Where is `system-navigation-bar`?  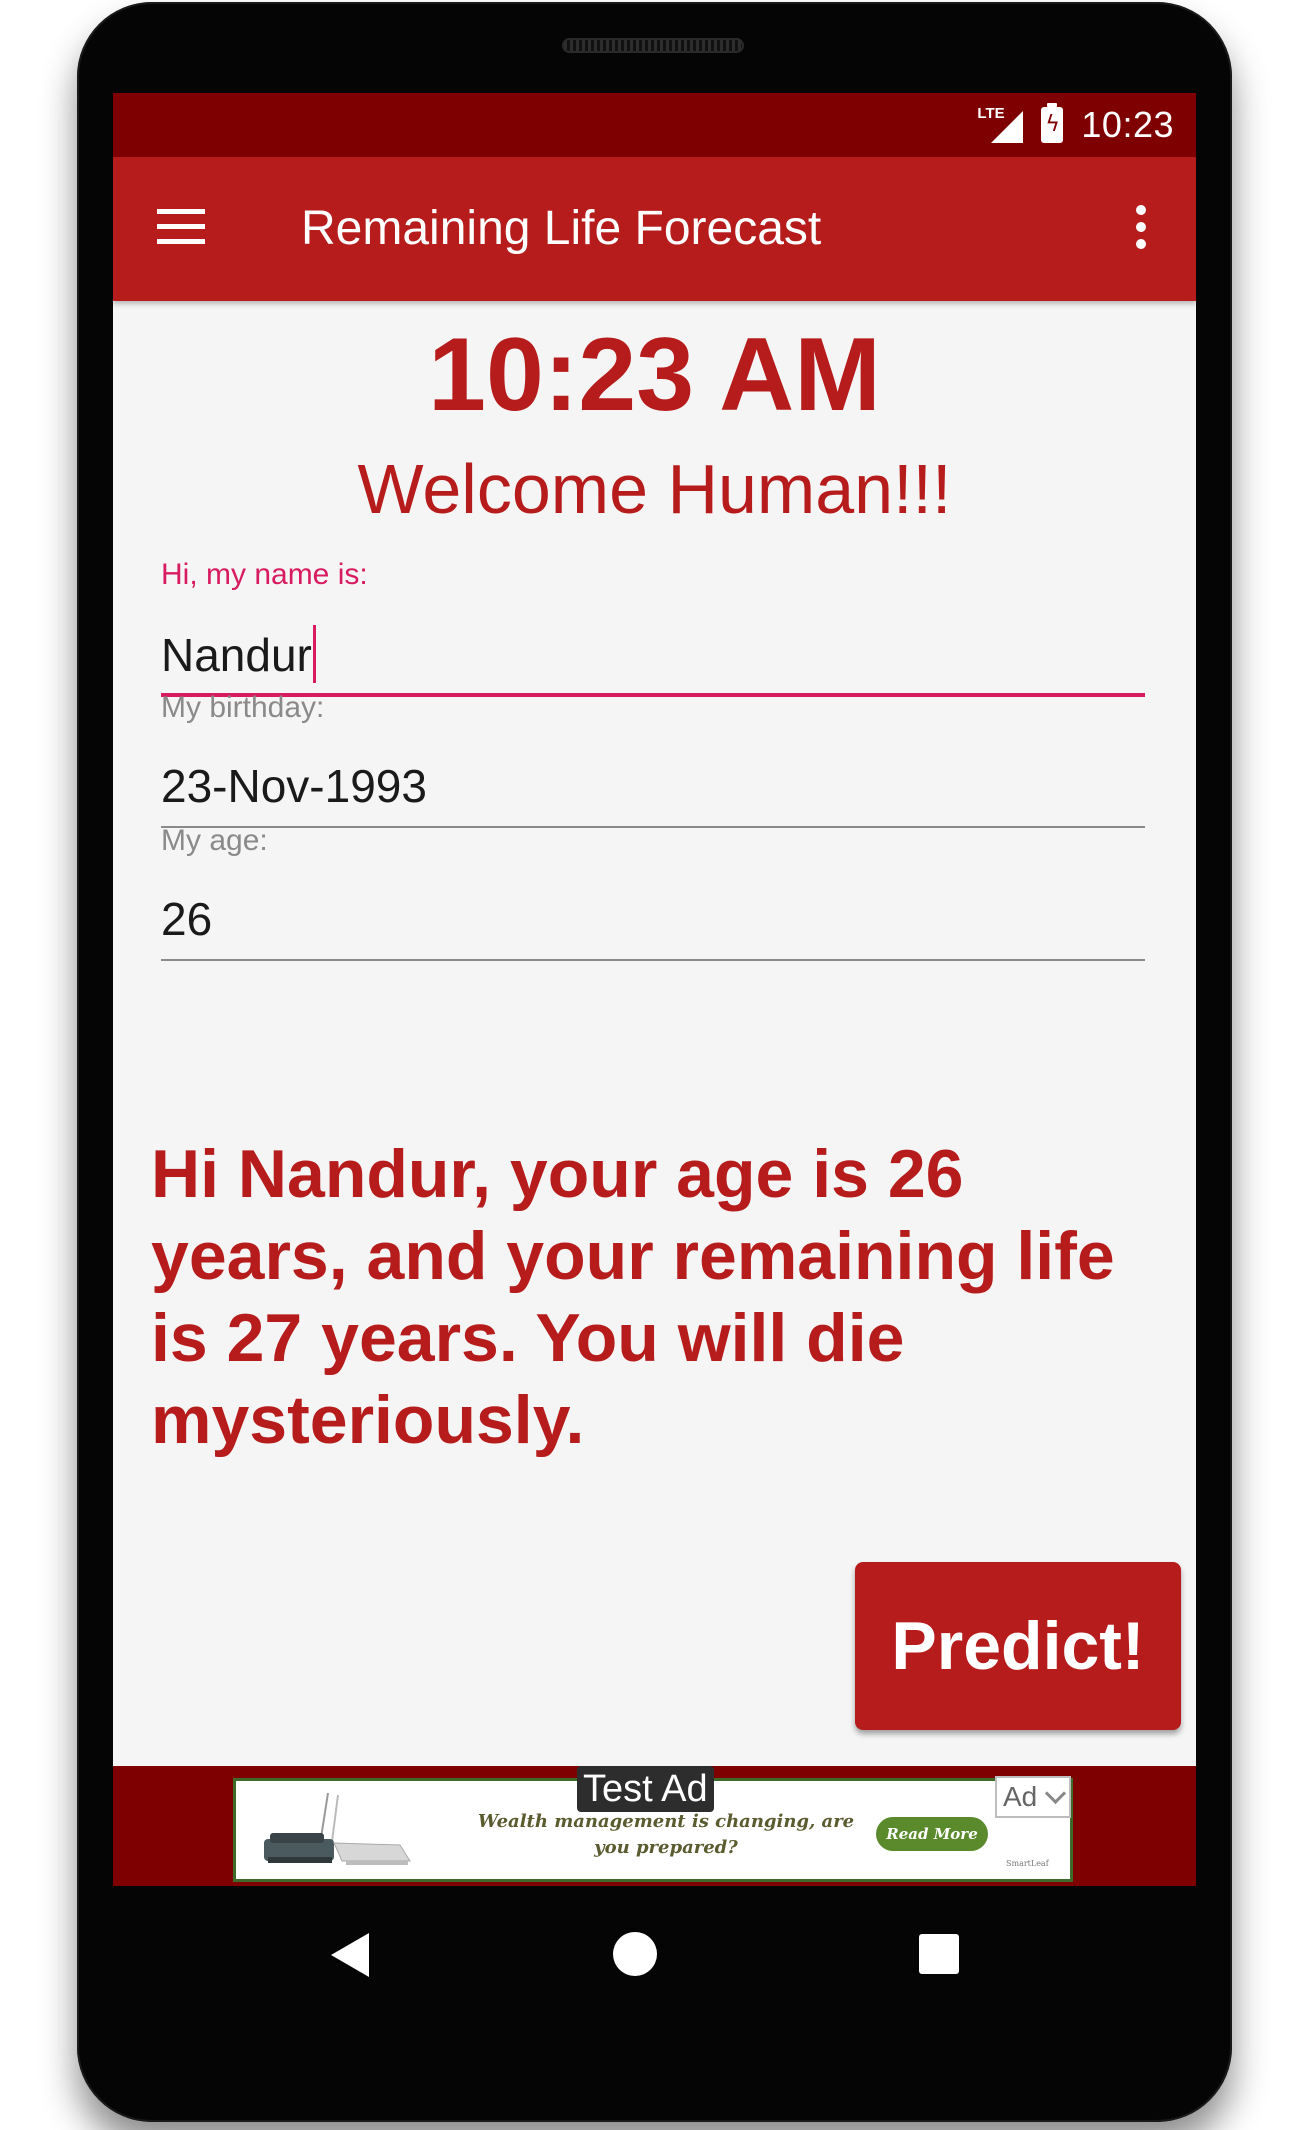 system-navigation-bar is located at coordinates (654, 1956).